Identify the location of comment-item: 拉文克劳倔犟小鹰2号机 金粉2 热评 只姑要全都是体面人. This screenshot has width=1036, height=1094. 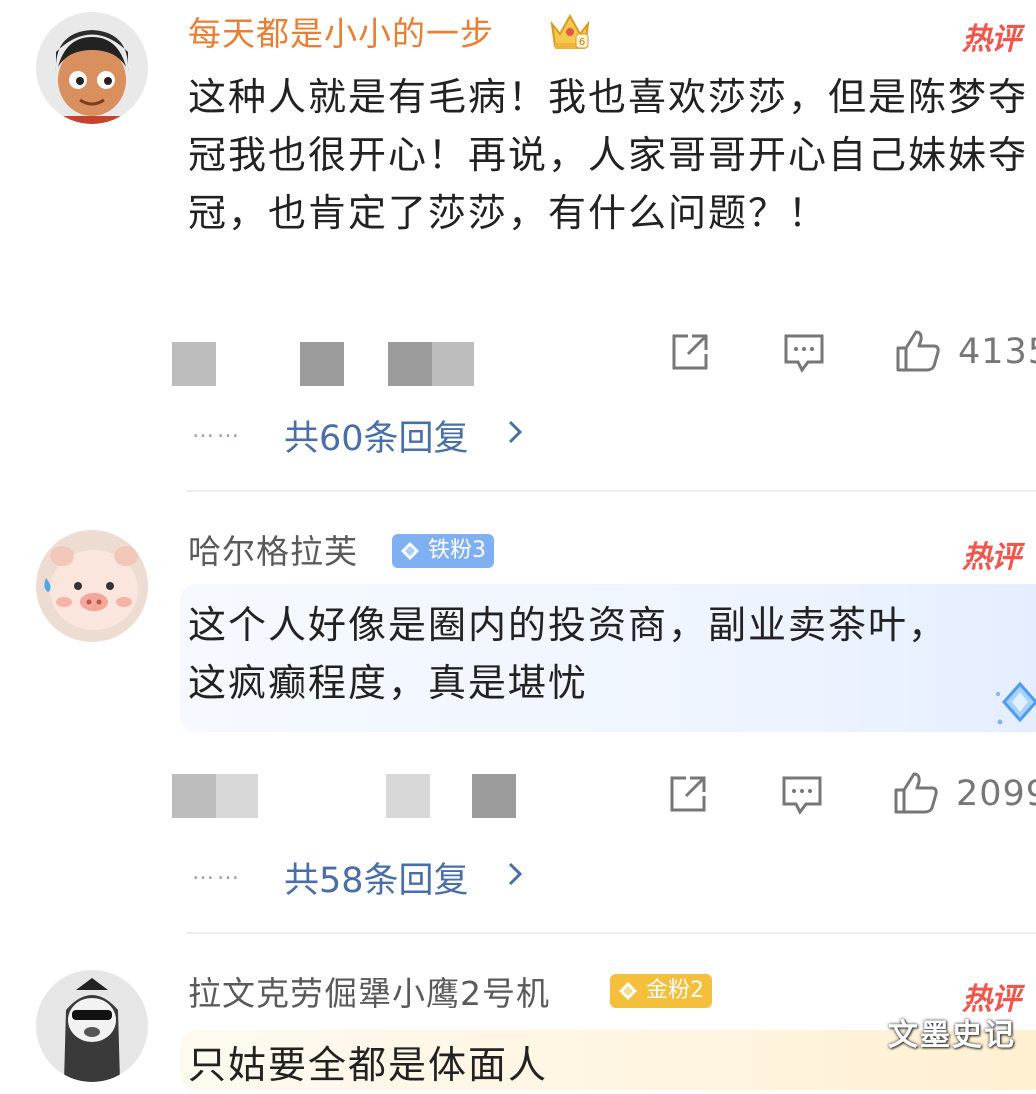
(518, 1012).